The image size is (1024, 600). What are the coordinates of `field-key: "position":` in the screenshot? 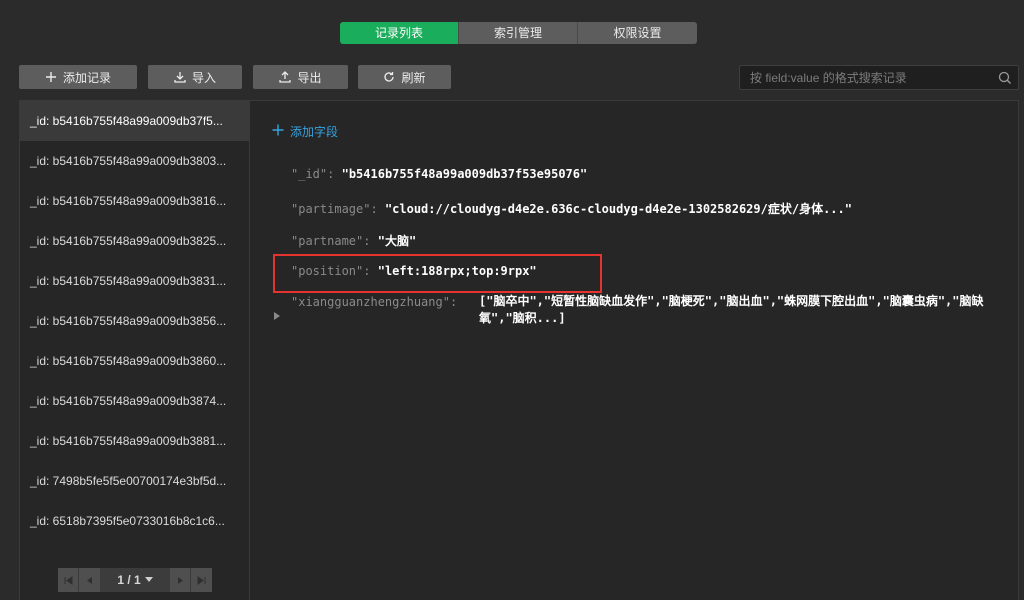 It's located at (331, 271).